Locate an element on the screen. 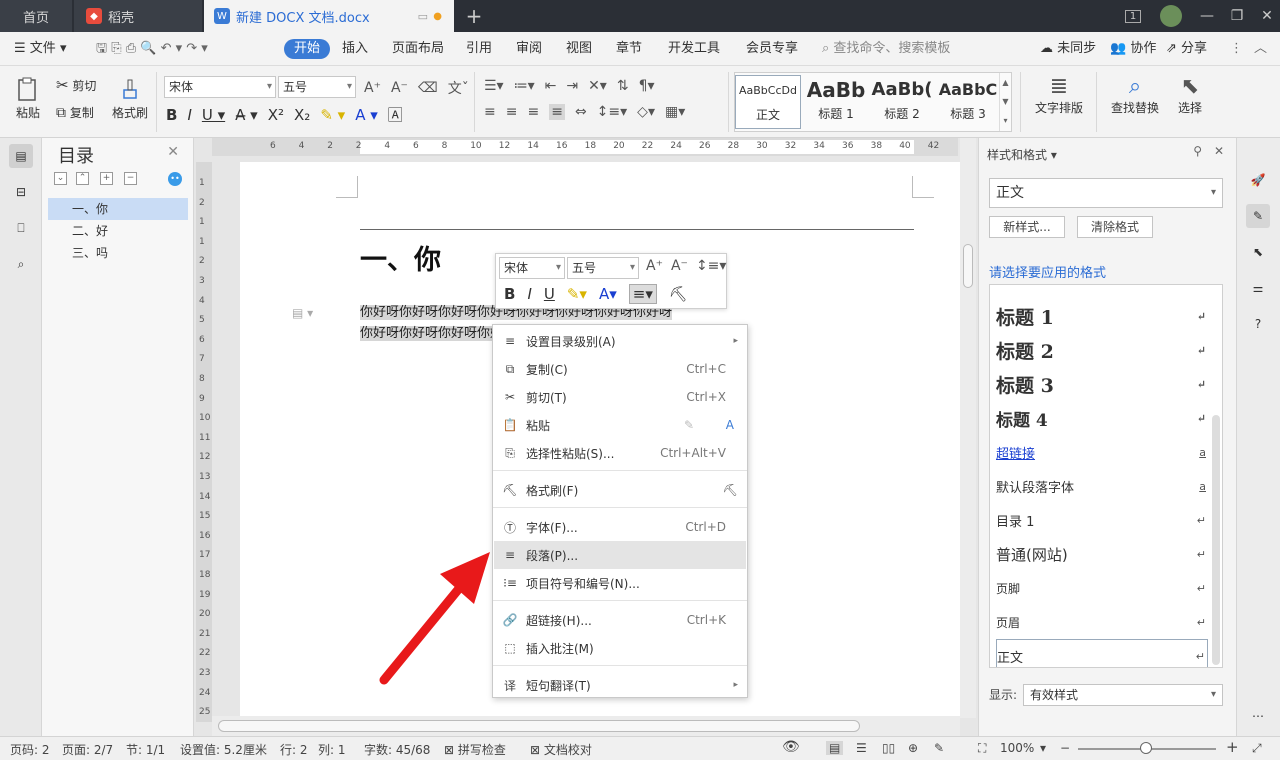 The width and height of the screenshot is (1280, 760). numbered-list-icon: ≔▾ is located at coordinates (524, 86).